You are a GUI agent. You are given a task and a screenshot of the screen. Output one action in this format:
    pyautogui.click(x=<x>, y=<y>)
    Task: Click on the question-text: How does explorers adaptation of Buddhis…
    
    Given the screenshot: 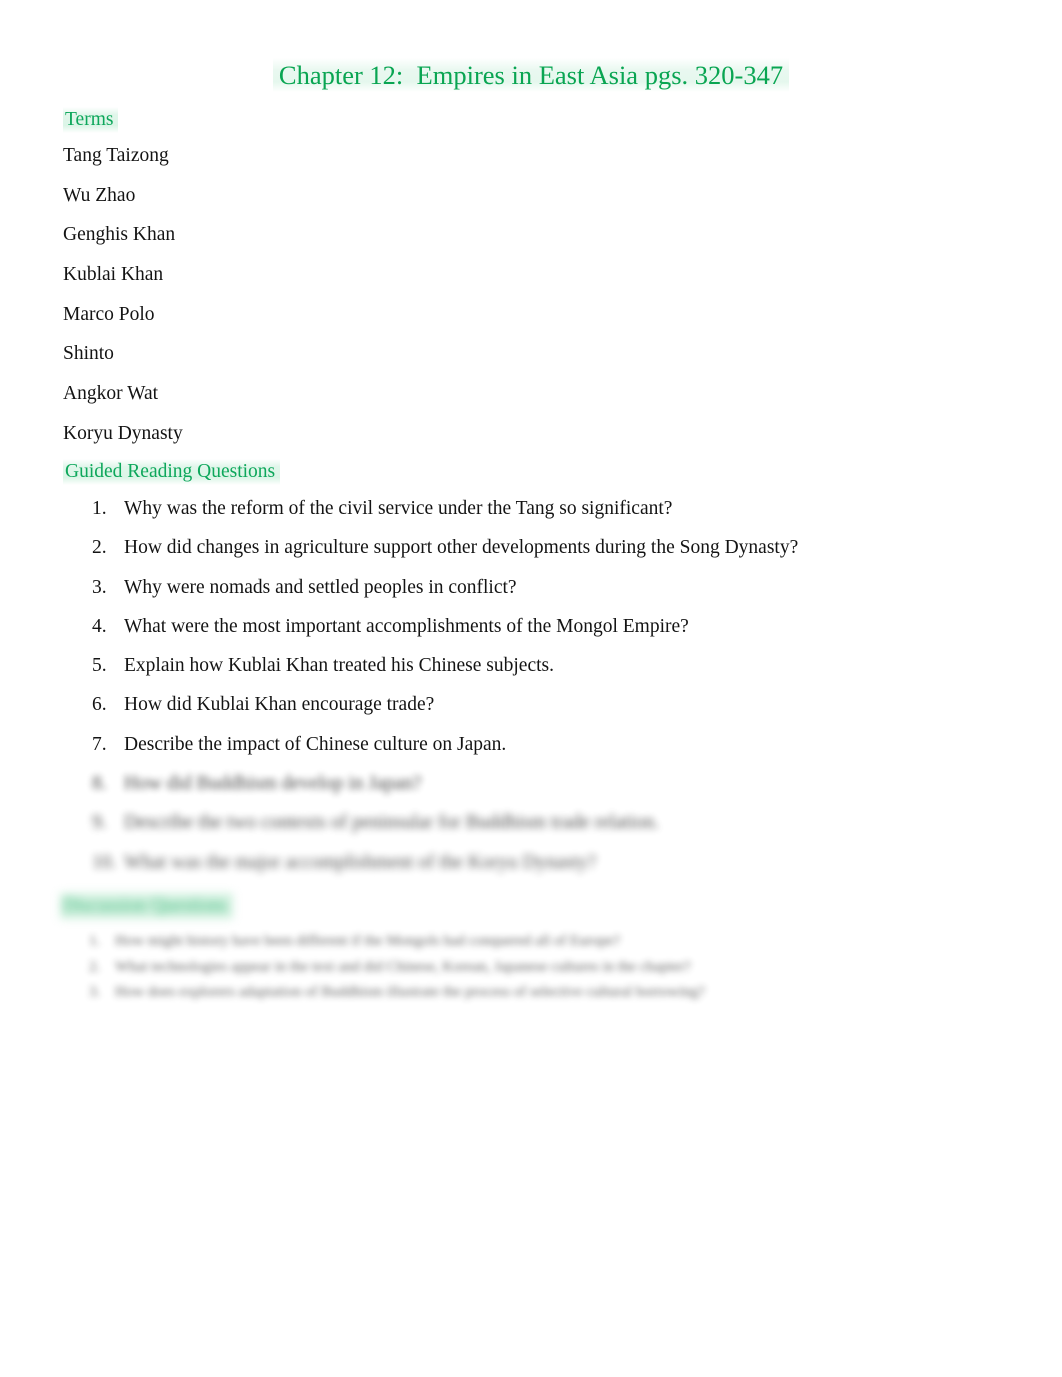 What is the action you would take?
    pyautogui.click(x=410, y=992)
    